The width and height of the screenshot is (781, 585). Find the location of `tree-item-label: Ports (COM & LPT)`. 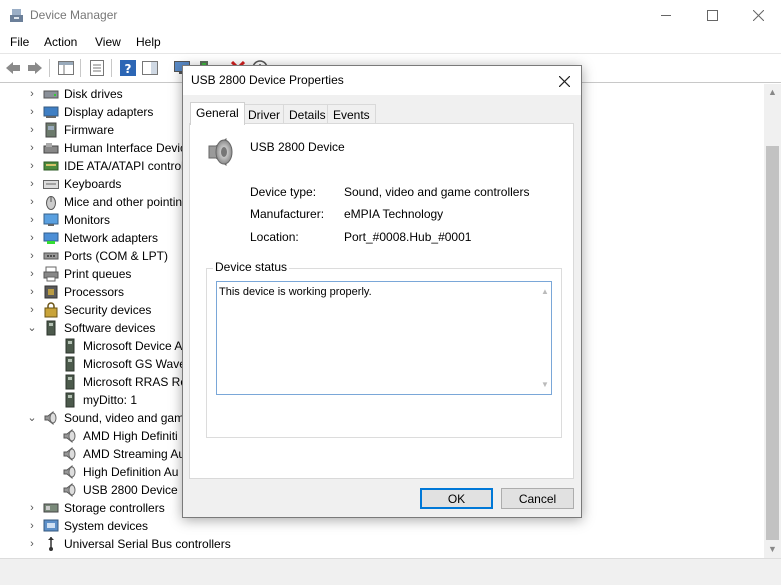

tree-item-label: Ports (COM & LPT) is located at coordinates (116, 256).